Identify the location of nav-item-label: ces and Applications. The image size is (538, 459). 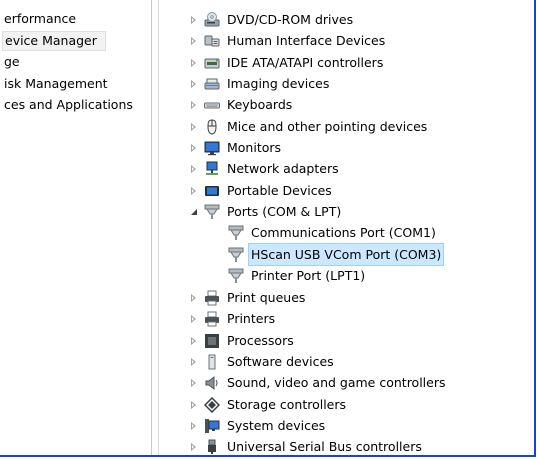
(68, 104).